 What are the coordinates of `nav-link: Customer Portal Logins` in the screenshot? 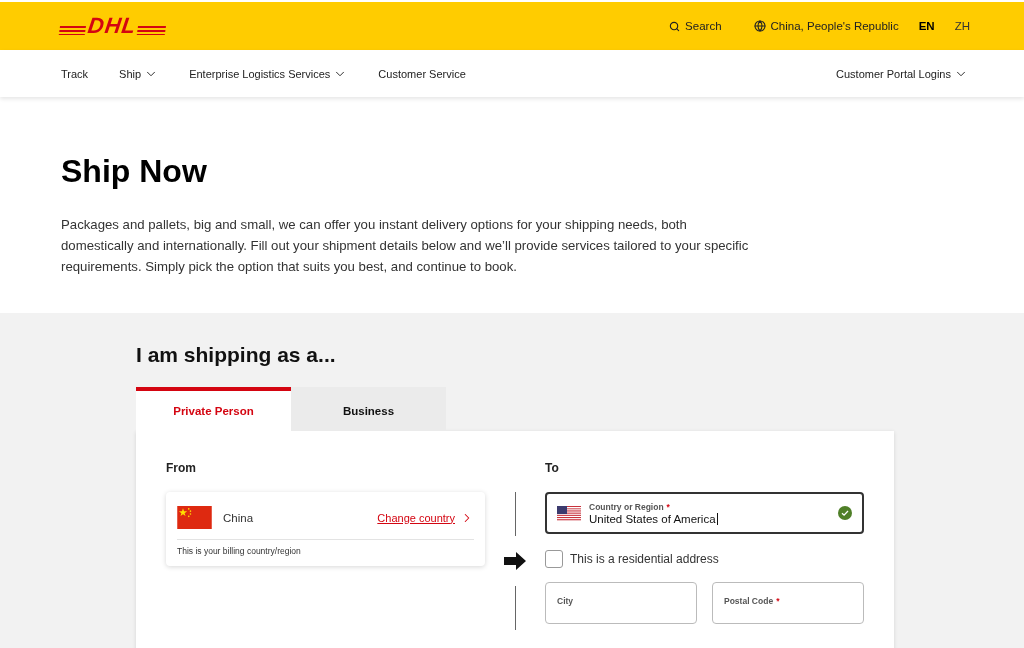 It's located at (902, 73).